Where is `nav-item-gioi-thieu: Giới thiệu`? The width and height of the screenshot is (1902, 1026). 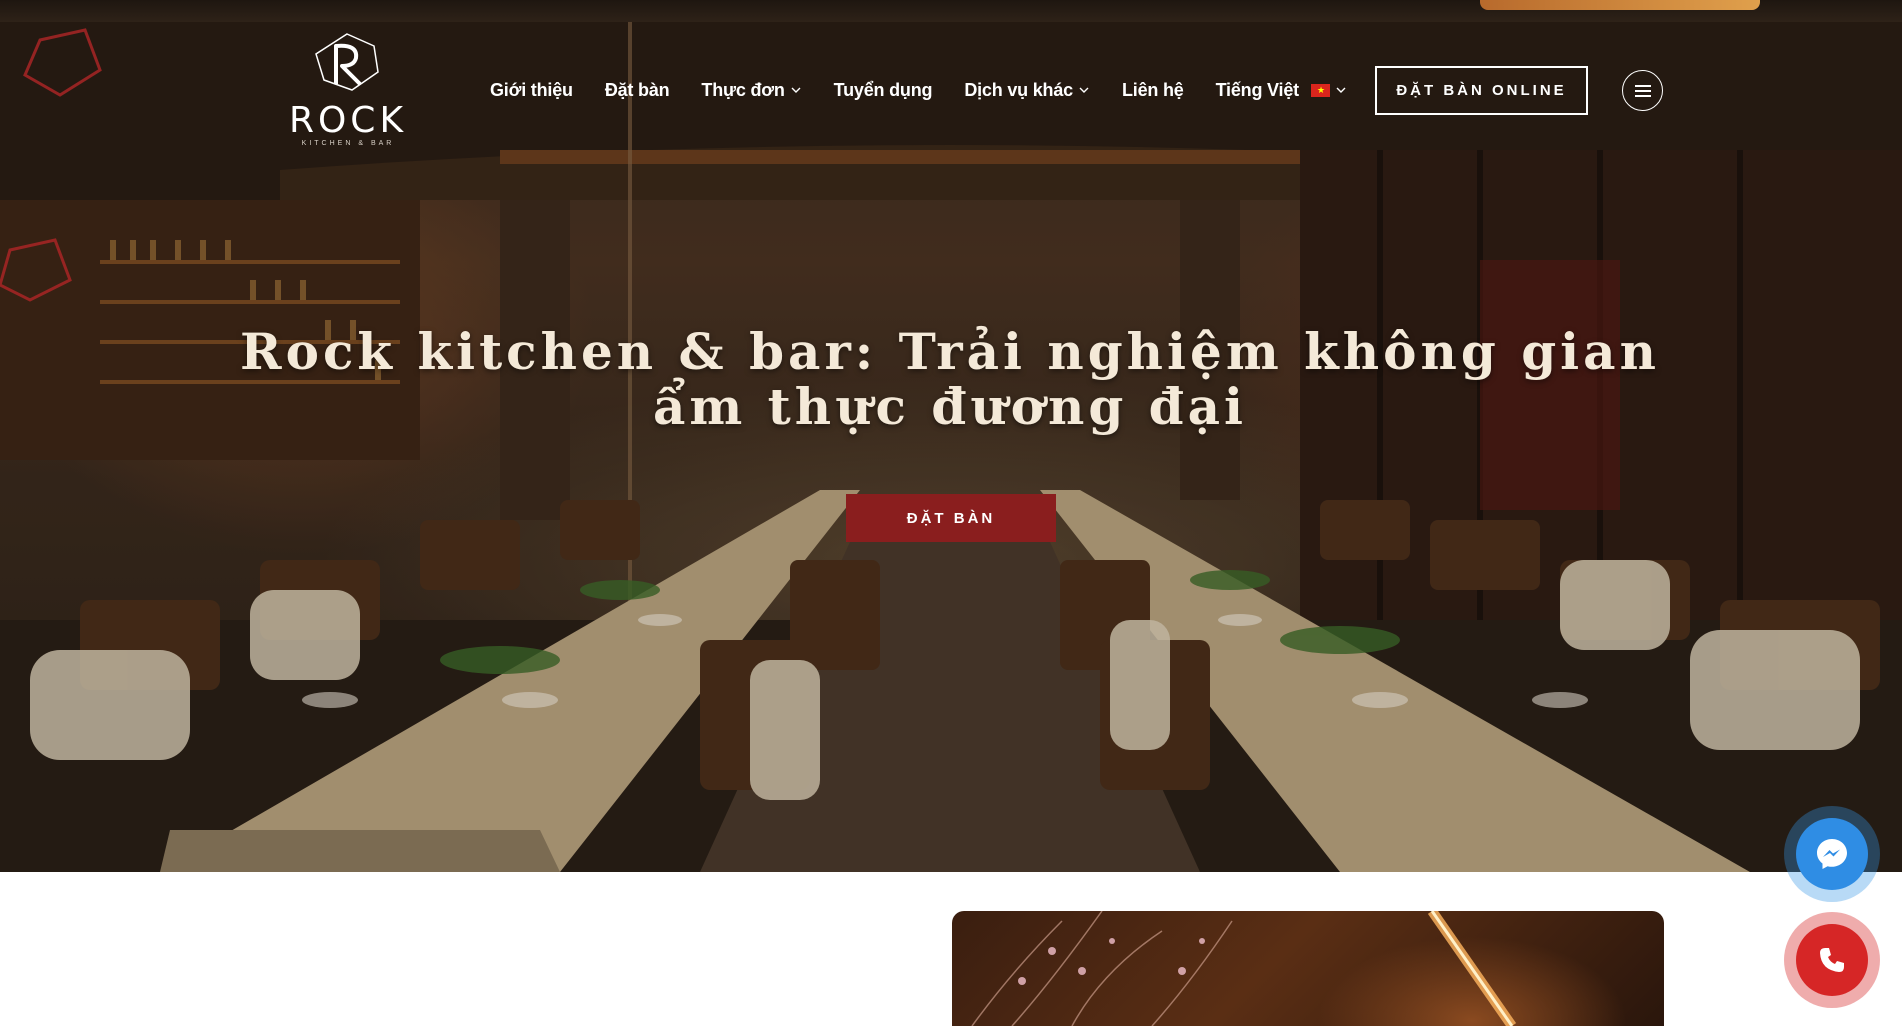
nav-item-gioi-thieu: Giới thiệu is located at coordinates (531, 90).